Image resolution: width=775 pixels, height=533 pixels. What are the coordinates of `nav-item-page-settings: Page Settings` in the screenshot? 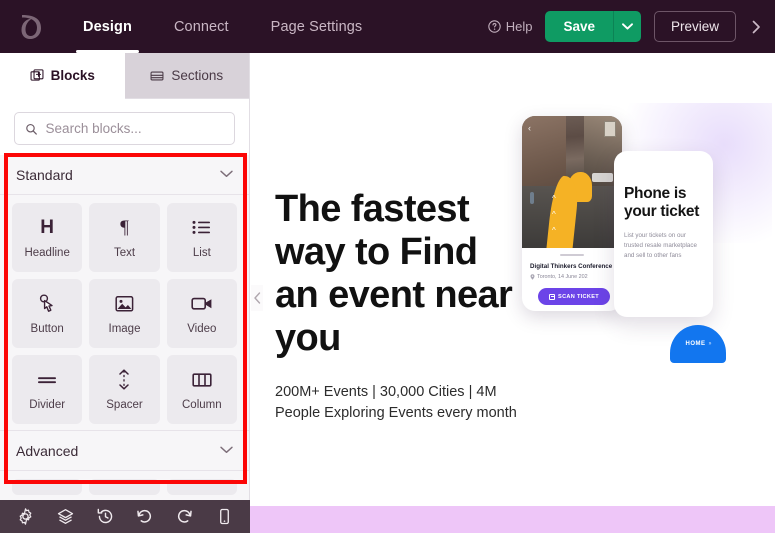 It's located at (317, 26).